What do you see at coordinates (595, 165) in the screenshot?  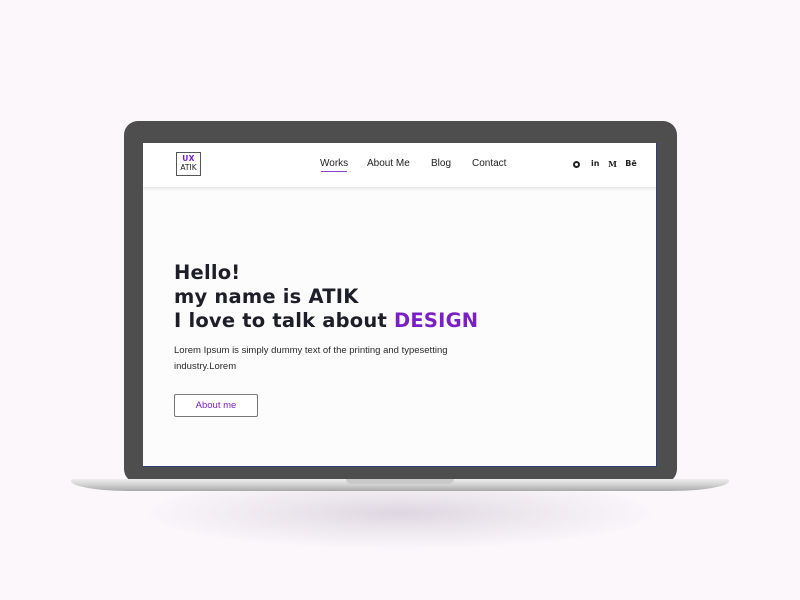 I see `linkedin-icon: in` at bounding box center [595, 165].